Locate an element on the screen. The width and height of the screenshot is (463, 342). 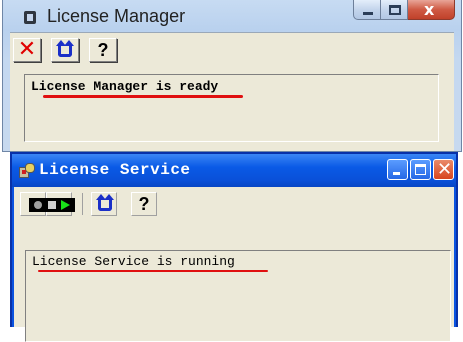
running-led-icon is located at coordinates (65, 205).